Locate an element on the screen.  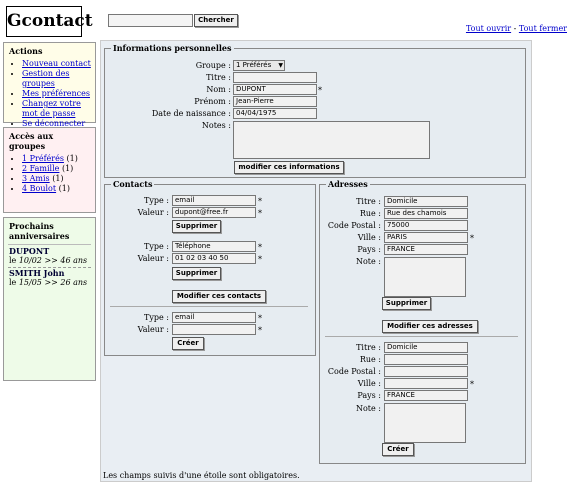
firstname-field: Jean-Pierre is located at coordinates (275, 101).